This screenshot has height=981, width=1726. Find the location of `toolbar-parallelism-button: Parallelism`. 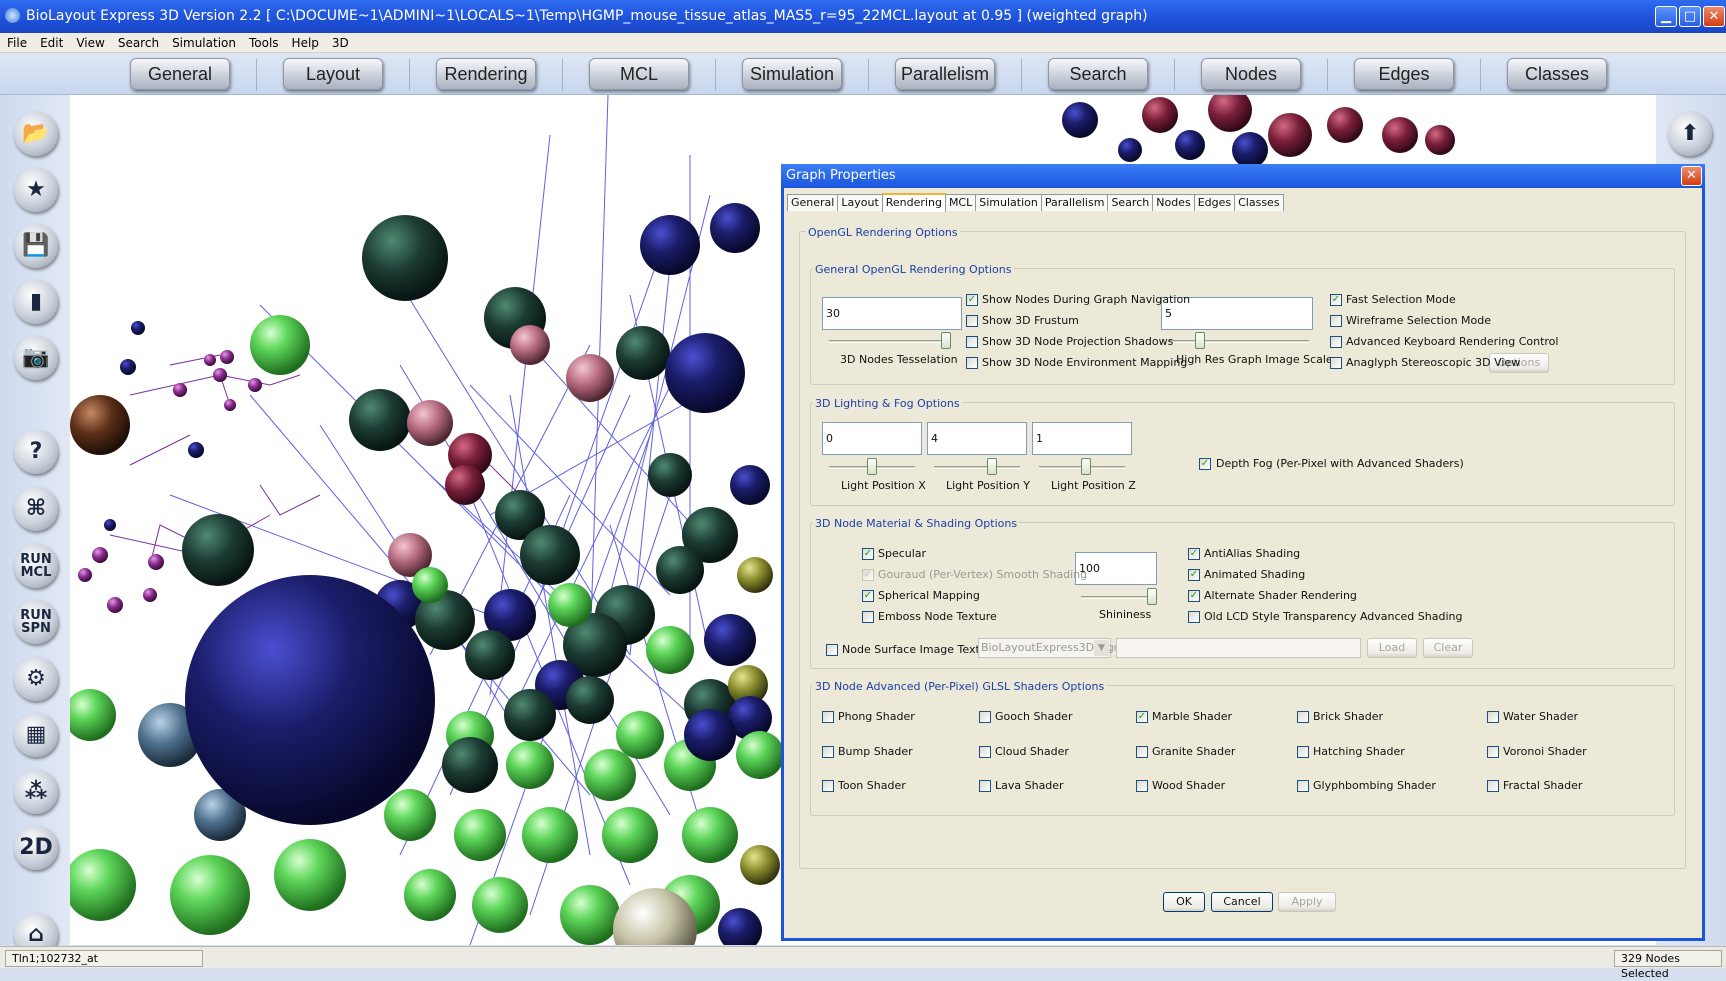

toolbar-parallelism-button: Parallelism is located at coordinates (945, 74).